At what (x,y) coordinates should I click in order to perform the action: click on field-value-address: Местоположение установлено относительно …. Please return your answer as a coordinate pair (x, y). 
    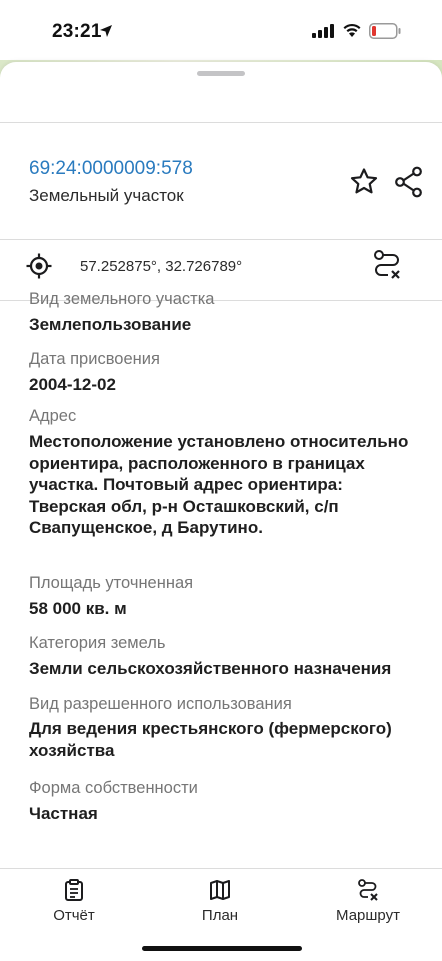
    Looking at the image, I should click on (219, 484).